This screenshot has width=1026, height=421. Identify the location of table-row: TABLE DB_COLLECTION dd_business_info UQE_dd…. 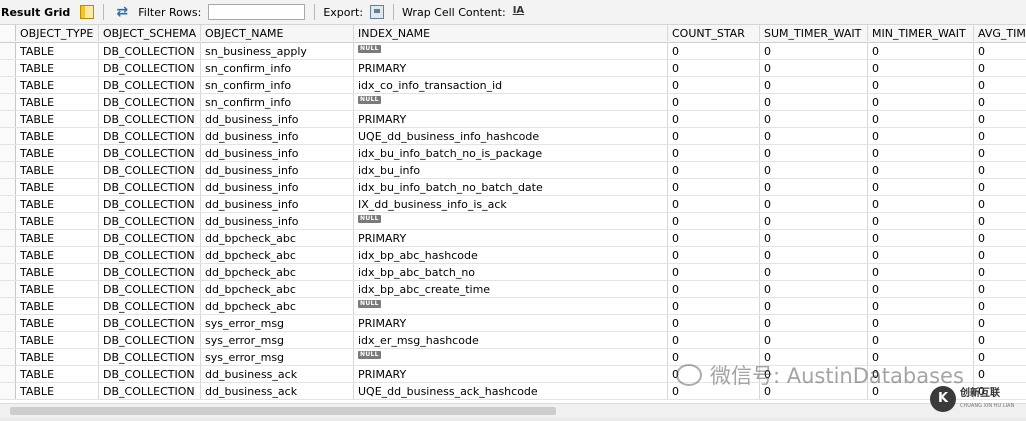
(513, 136).